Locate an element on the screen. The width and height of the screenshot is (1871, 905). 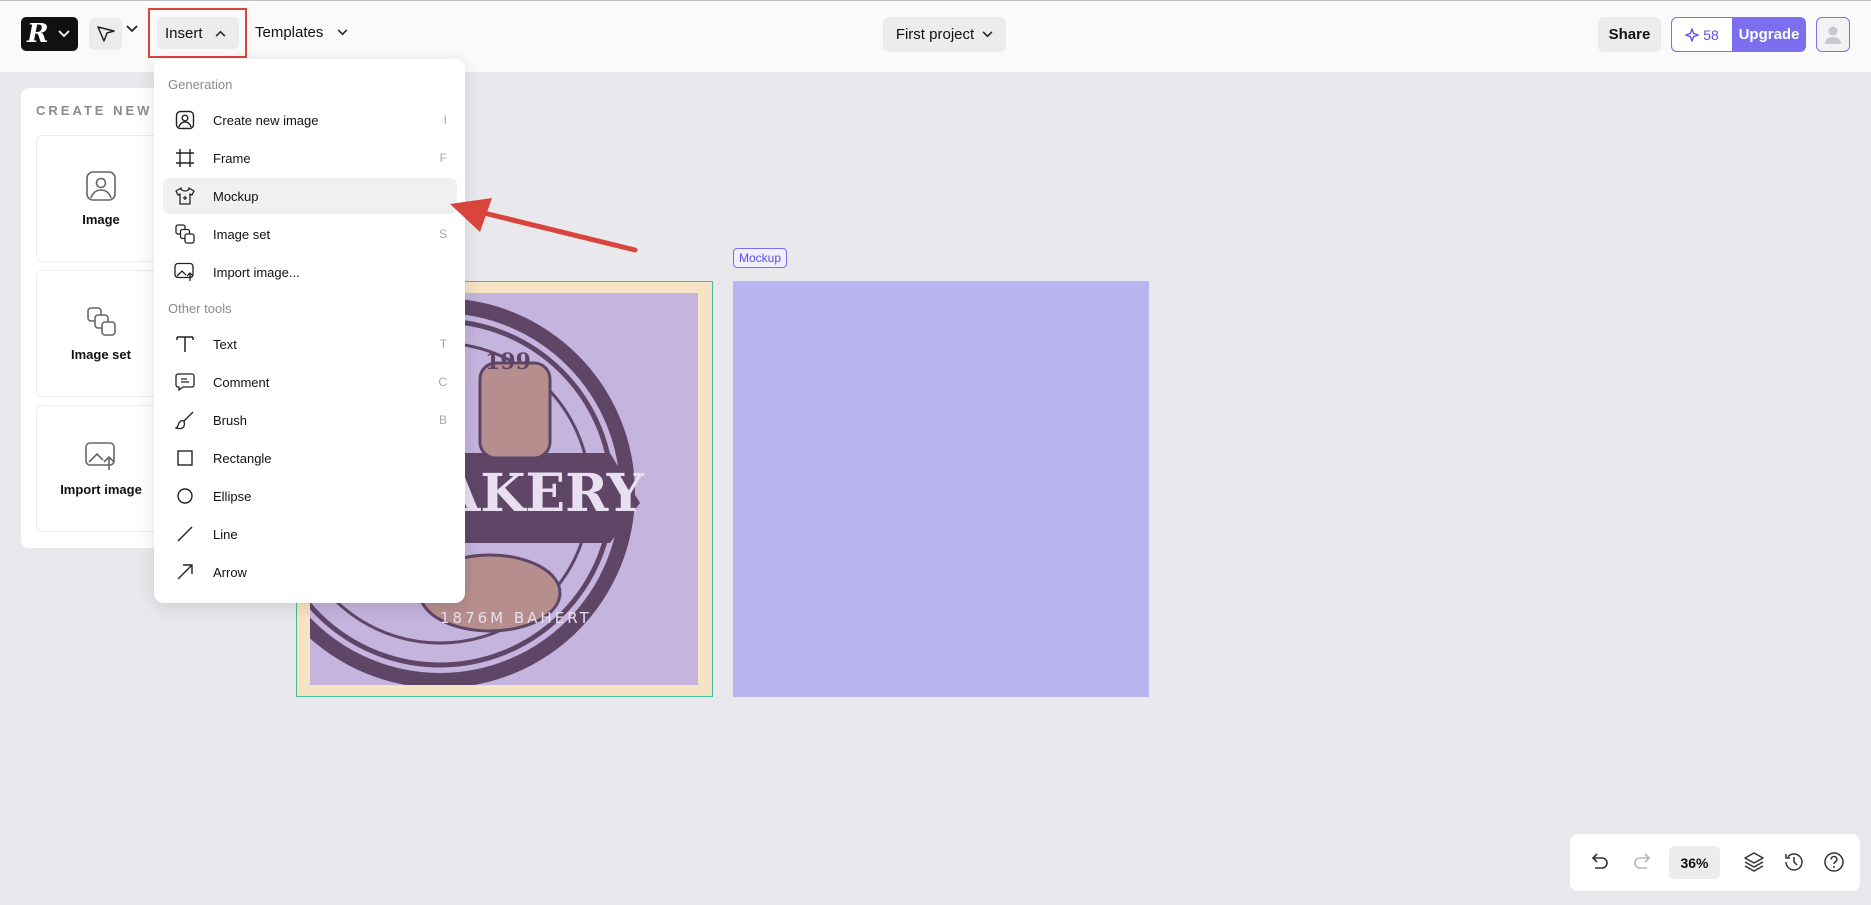
menu-item-label: Text is located at coordinates (225, 344).